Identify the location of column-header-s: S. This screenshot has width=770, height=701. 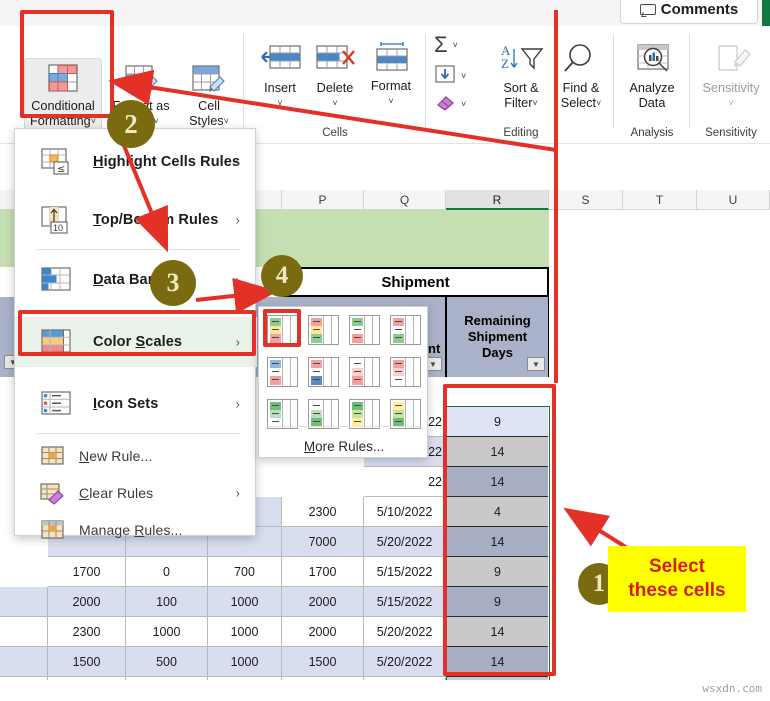
(586, 200).